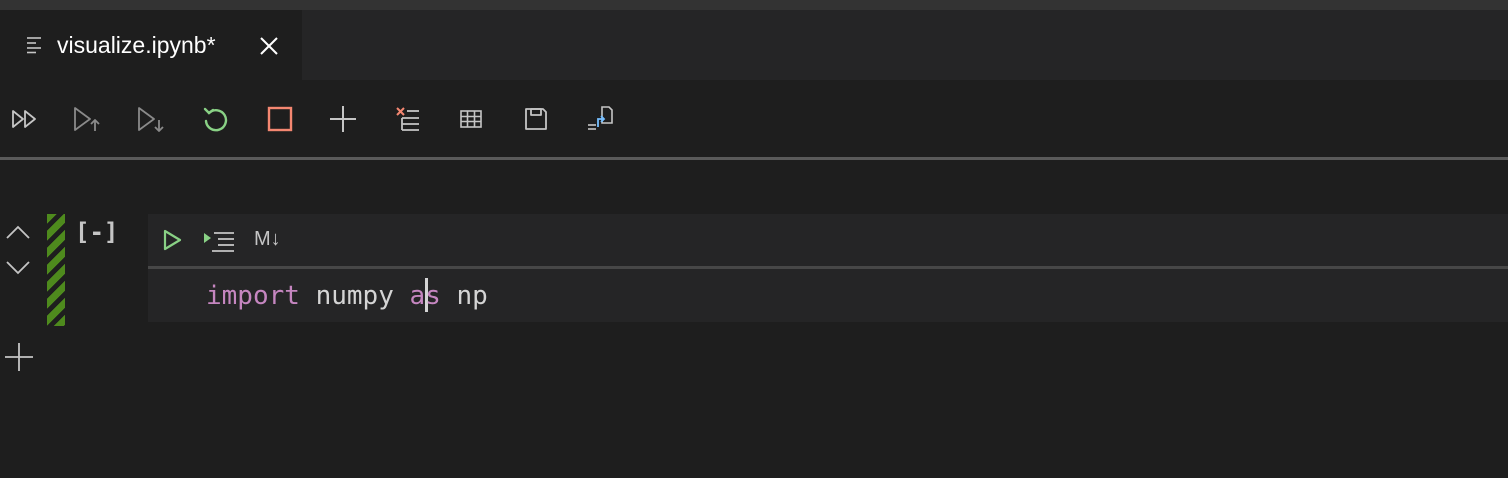 The height and width of the screenshot is (478, 1508). I want to click on run-below-icon, so click(151, 119).